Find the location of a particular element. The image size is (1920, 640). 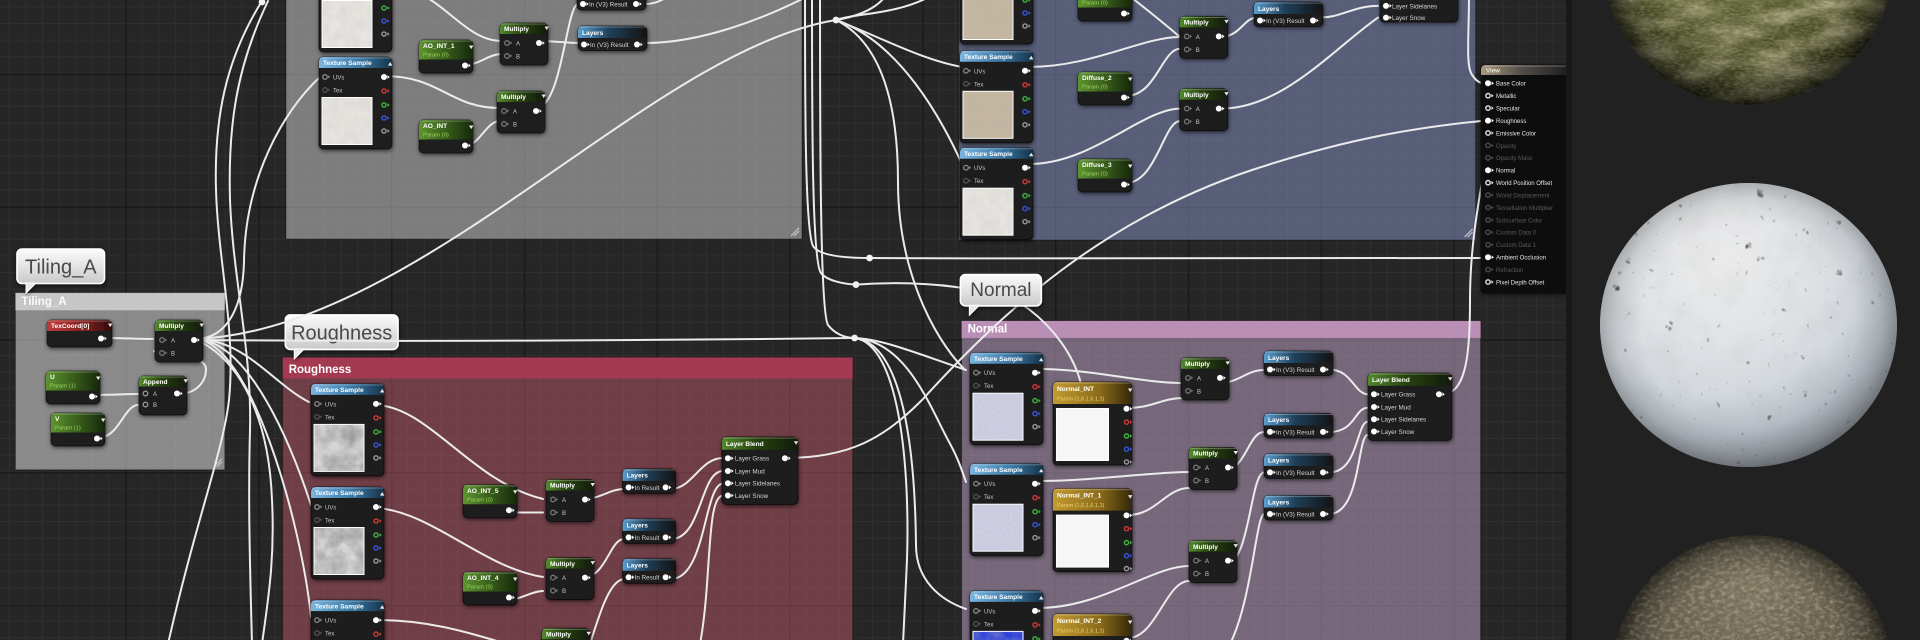

svg-text: Specular is located at coordinates (1508, 110).